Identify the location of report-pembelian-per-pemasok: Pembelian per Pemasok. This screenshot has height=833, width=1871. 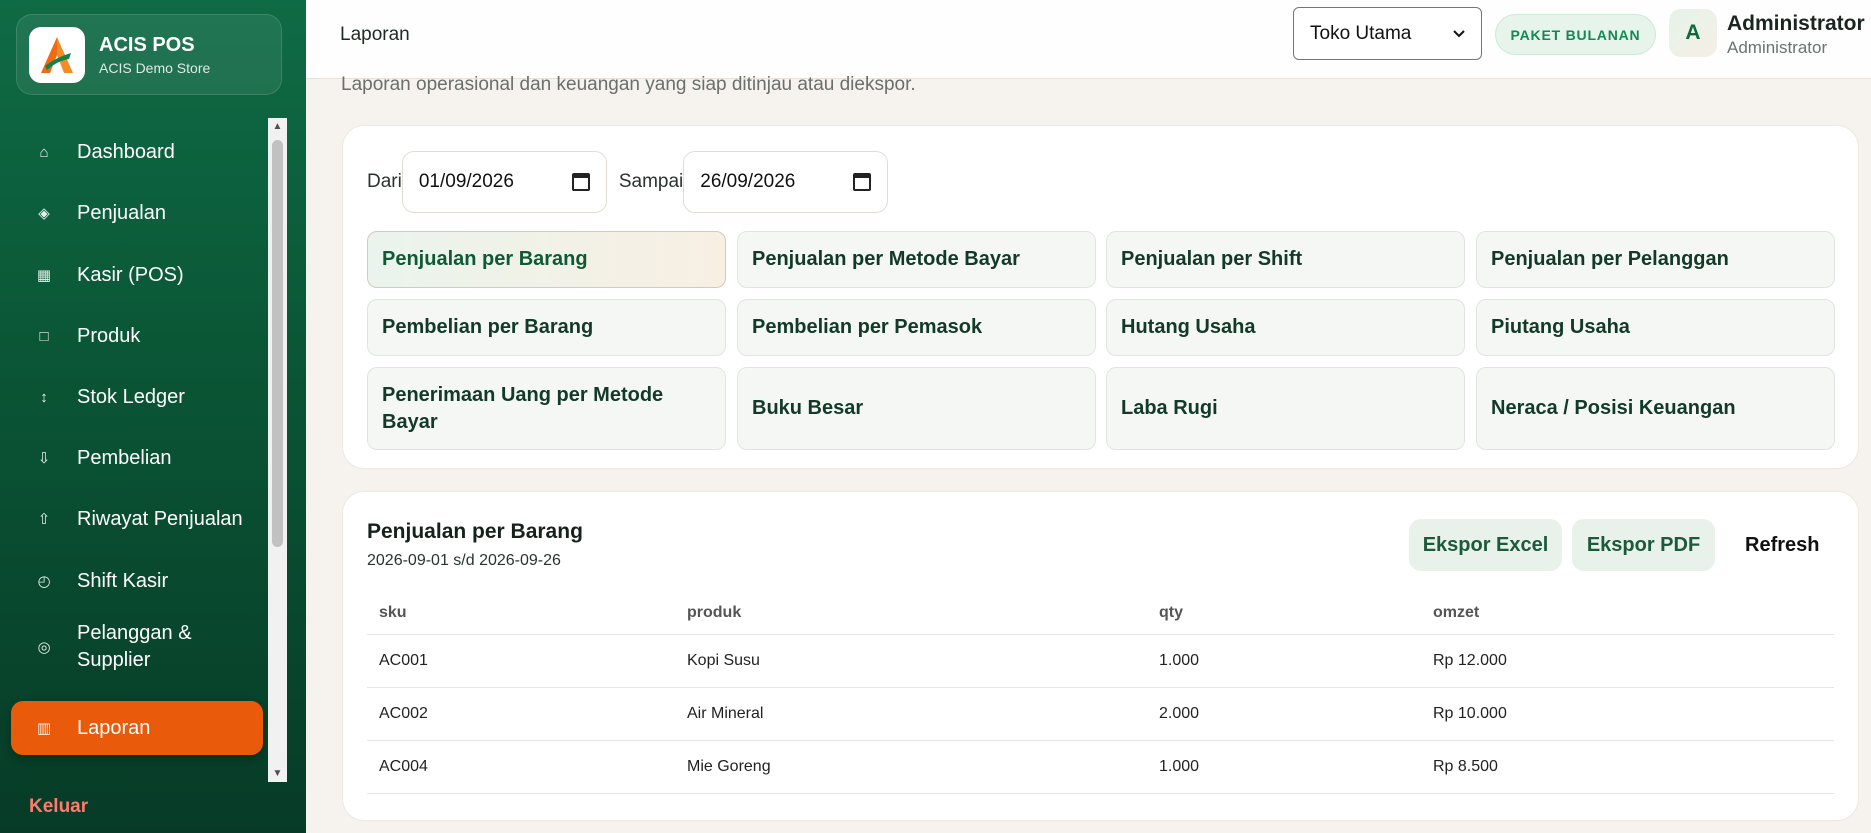
(916, 327).